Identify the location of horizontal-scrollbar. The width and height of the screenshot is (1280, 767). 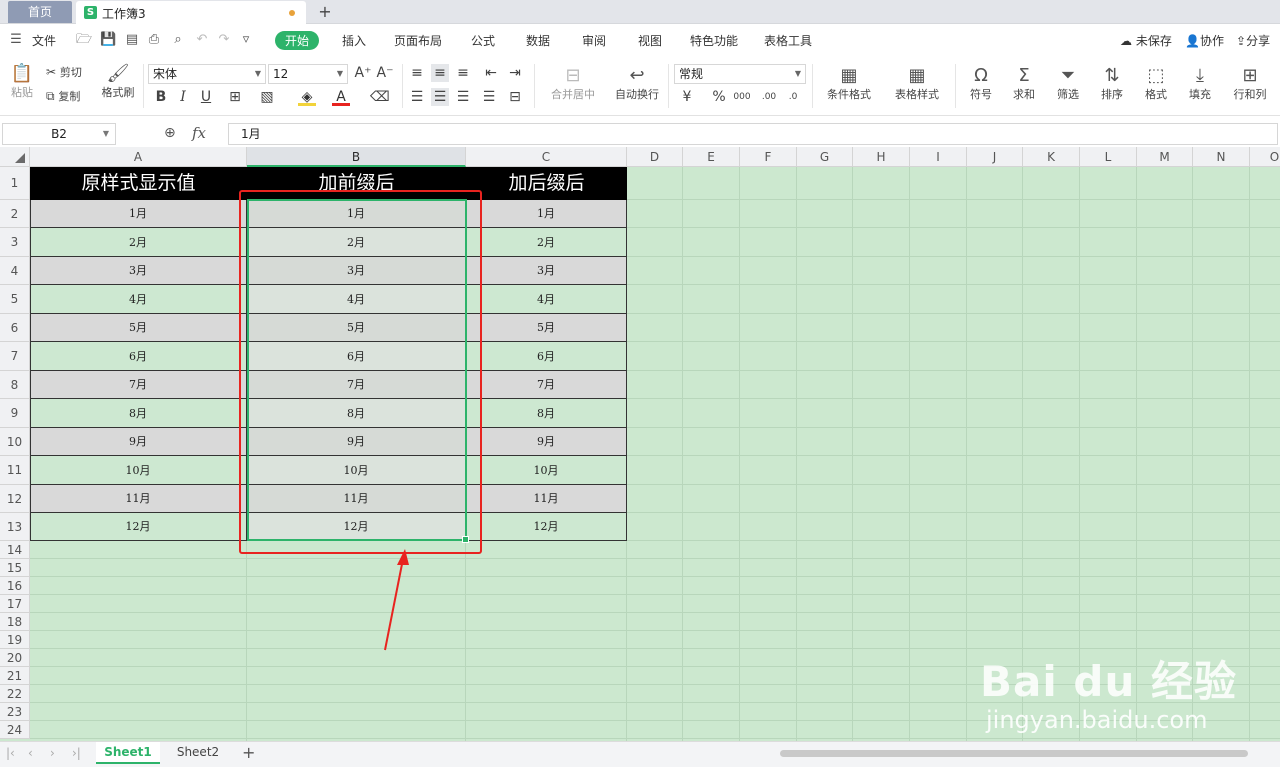
(1015, 753).